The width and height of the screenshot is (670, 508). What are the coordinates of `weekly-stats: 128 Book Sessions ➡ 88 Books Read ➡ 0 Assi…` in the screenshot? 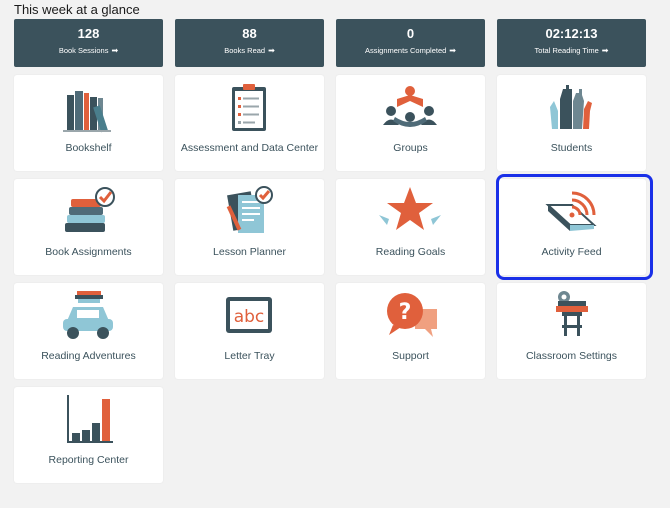 It's located at (332, 43).